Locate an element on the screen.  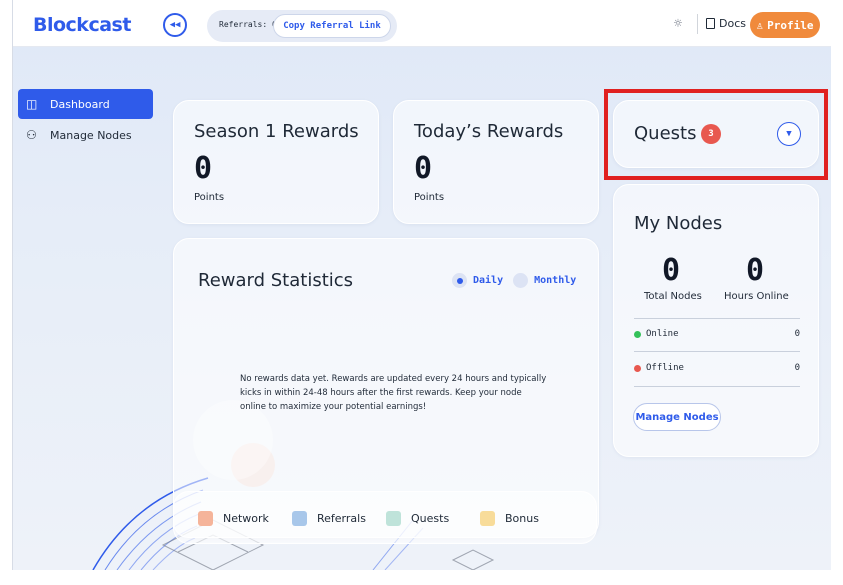
doc-icon is located at coordinates (710, 23).